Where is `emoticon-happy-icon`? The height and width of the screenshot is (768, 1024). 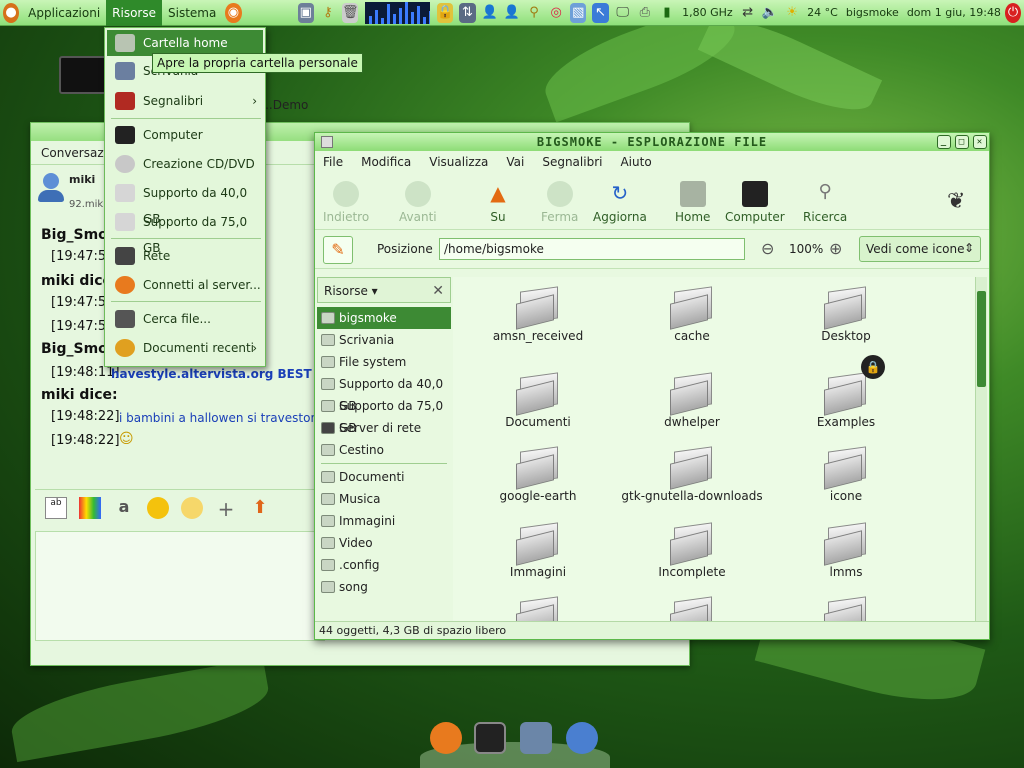 emoticon-happy-icon is located at coordinates (158, 507).